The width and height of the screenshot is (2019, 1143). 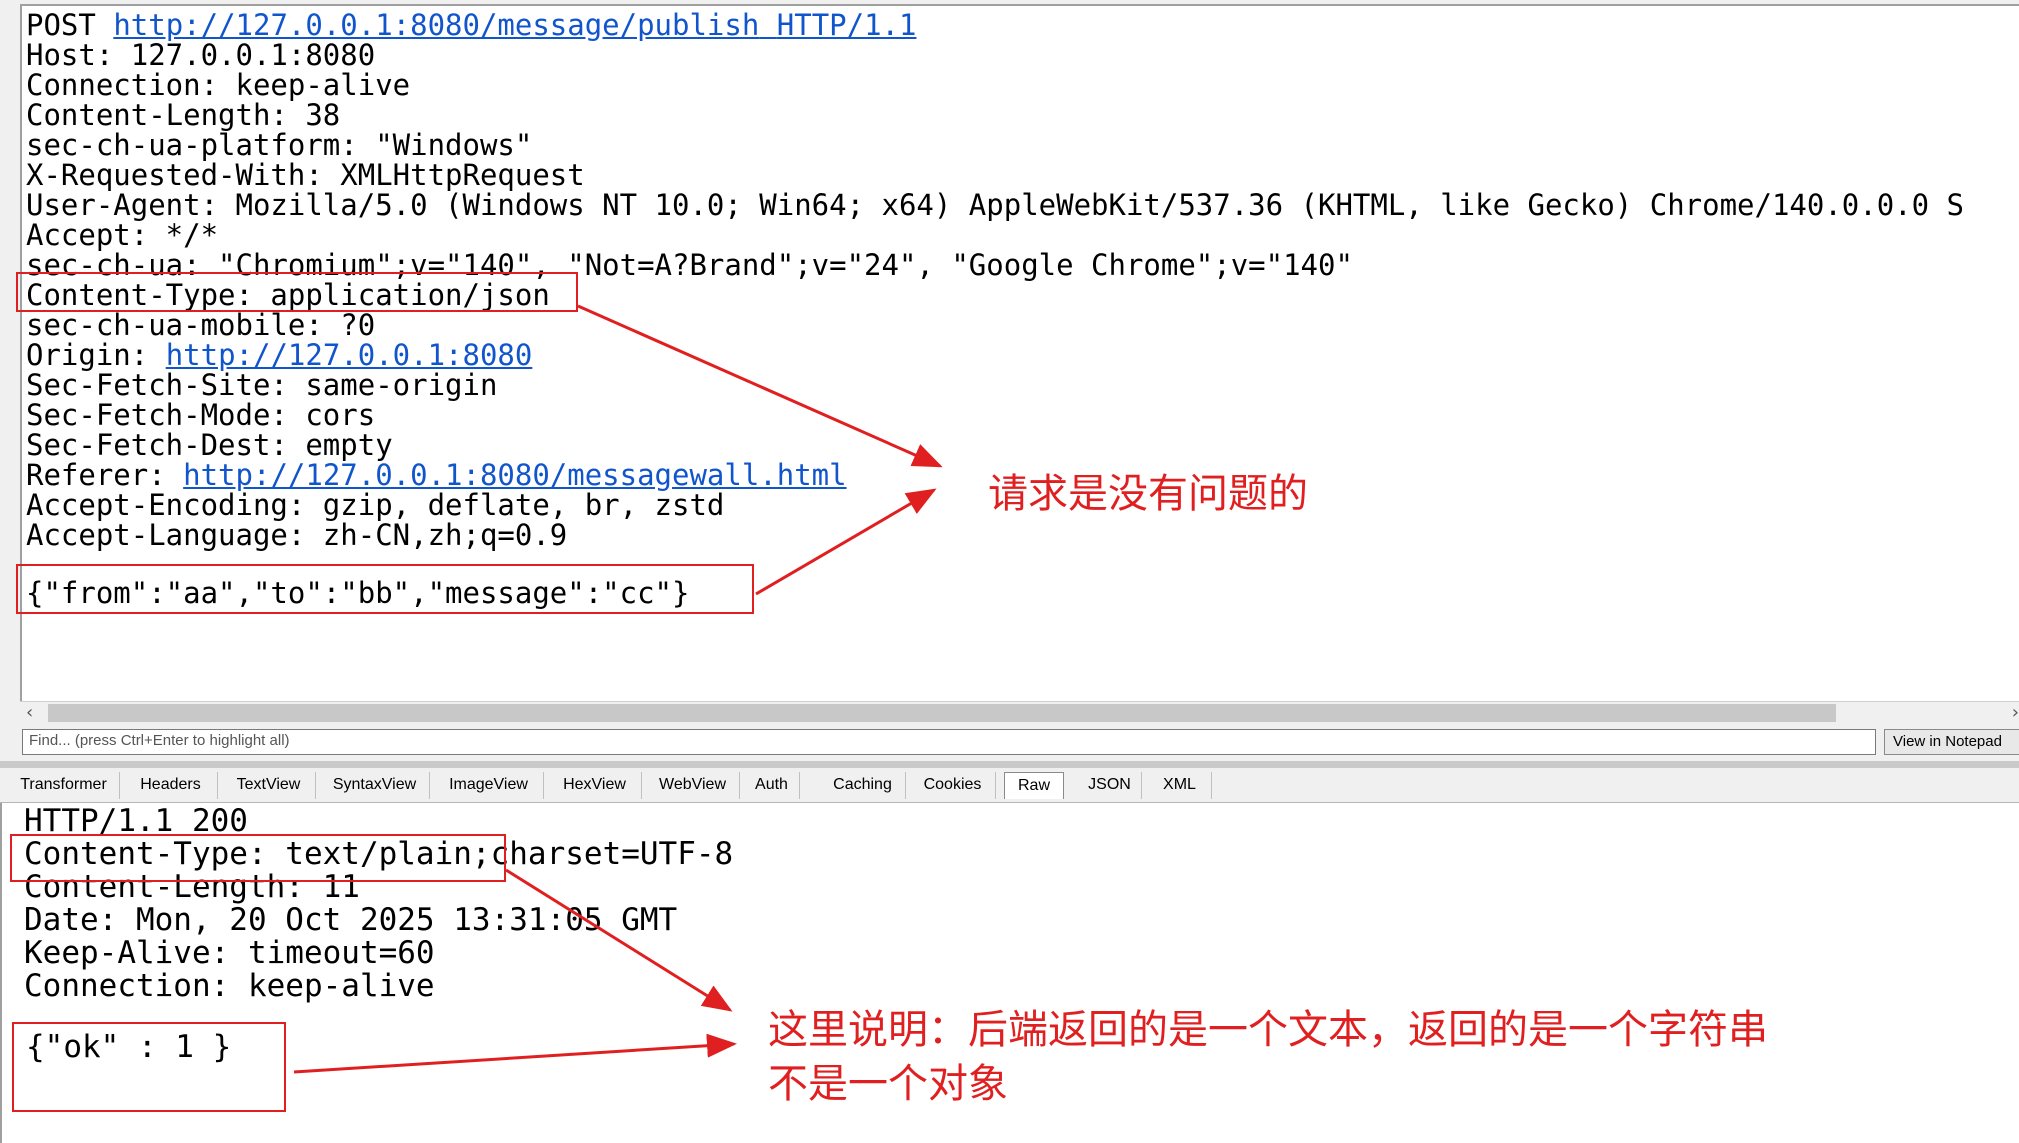 I want to click on tab-caching: Caching, so click(x=863, y=785).